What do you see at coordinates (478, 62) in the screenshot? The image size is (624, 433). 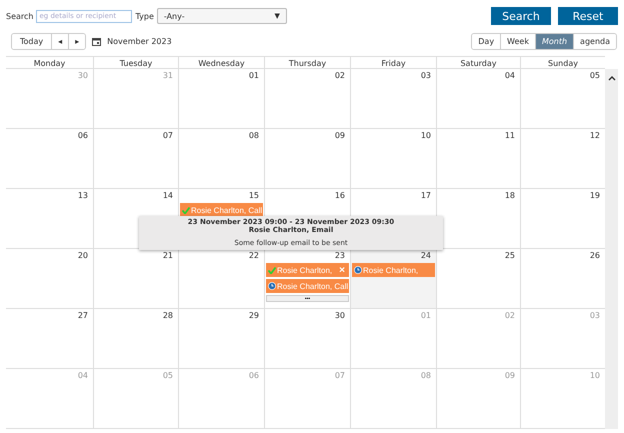 I see `weekday-header: Saturday` at bounding box center [478, 62].